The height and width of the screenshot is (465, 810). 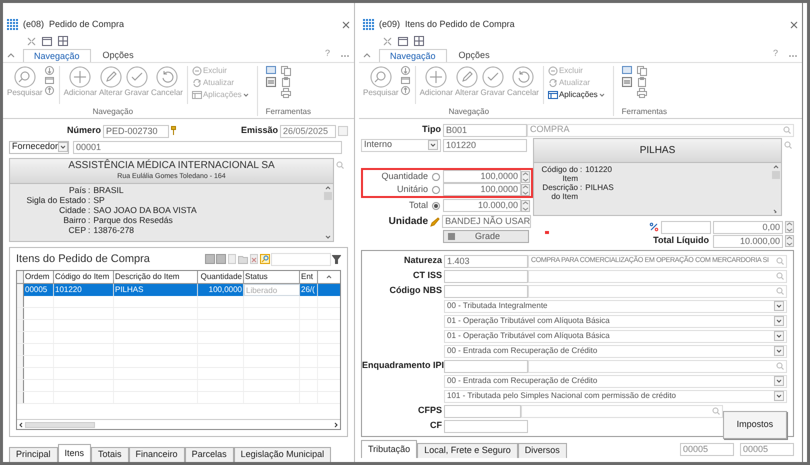 I want to click on column-header: Descrição do Item, so click(x=156, y=277).